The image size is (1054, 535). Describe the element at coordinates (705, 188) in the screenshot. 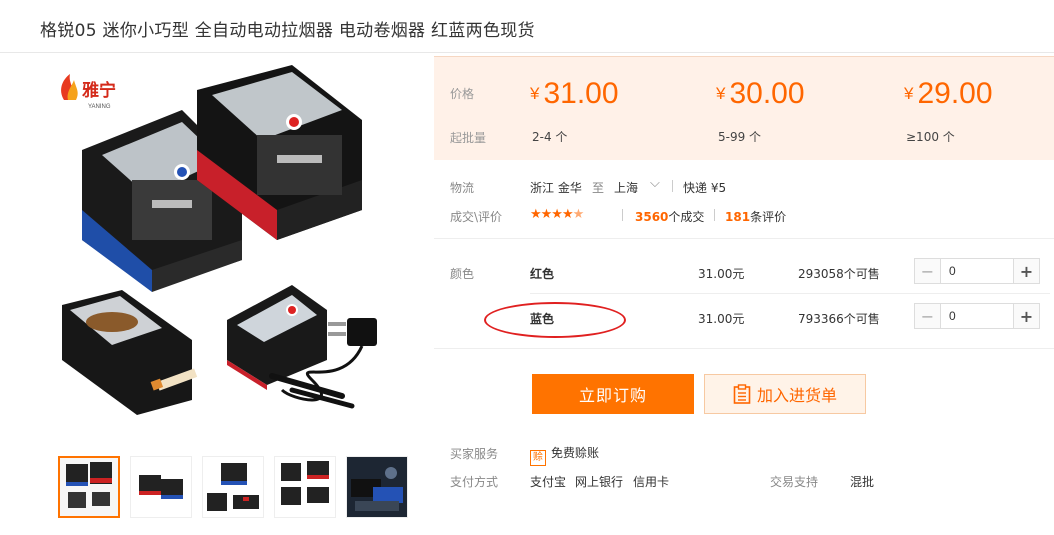

I see `shipping-fee: 快递 ¥5` at that location.